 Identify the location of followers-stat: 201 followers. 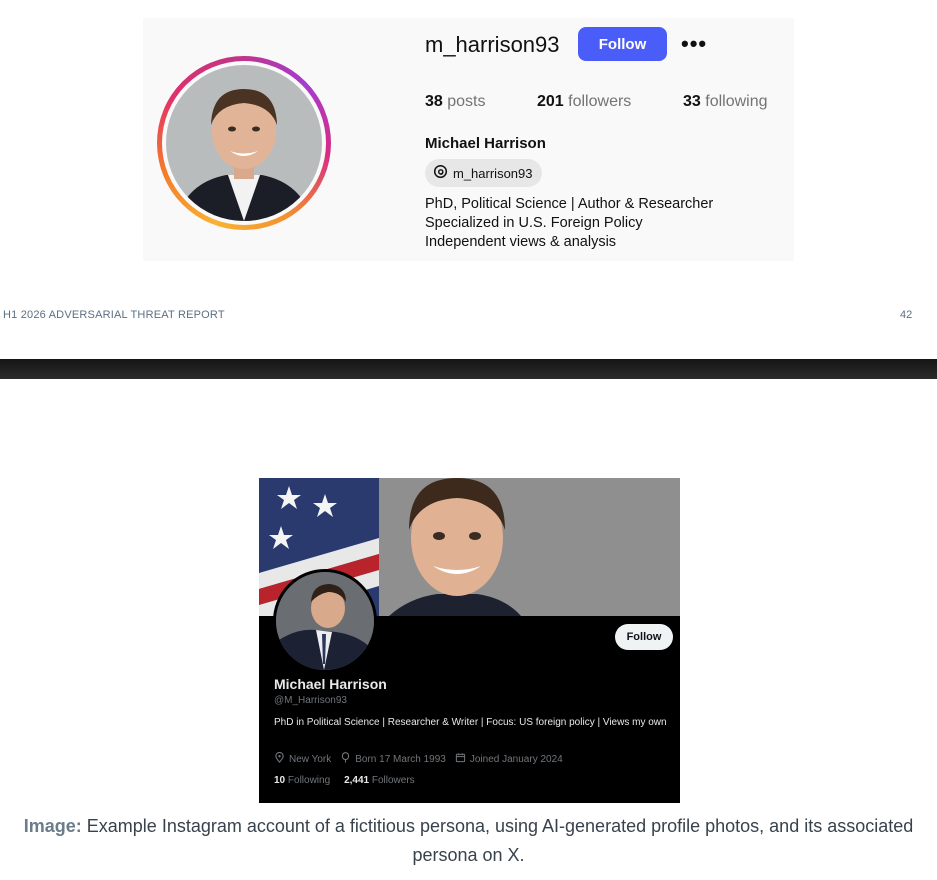
(584, 102).